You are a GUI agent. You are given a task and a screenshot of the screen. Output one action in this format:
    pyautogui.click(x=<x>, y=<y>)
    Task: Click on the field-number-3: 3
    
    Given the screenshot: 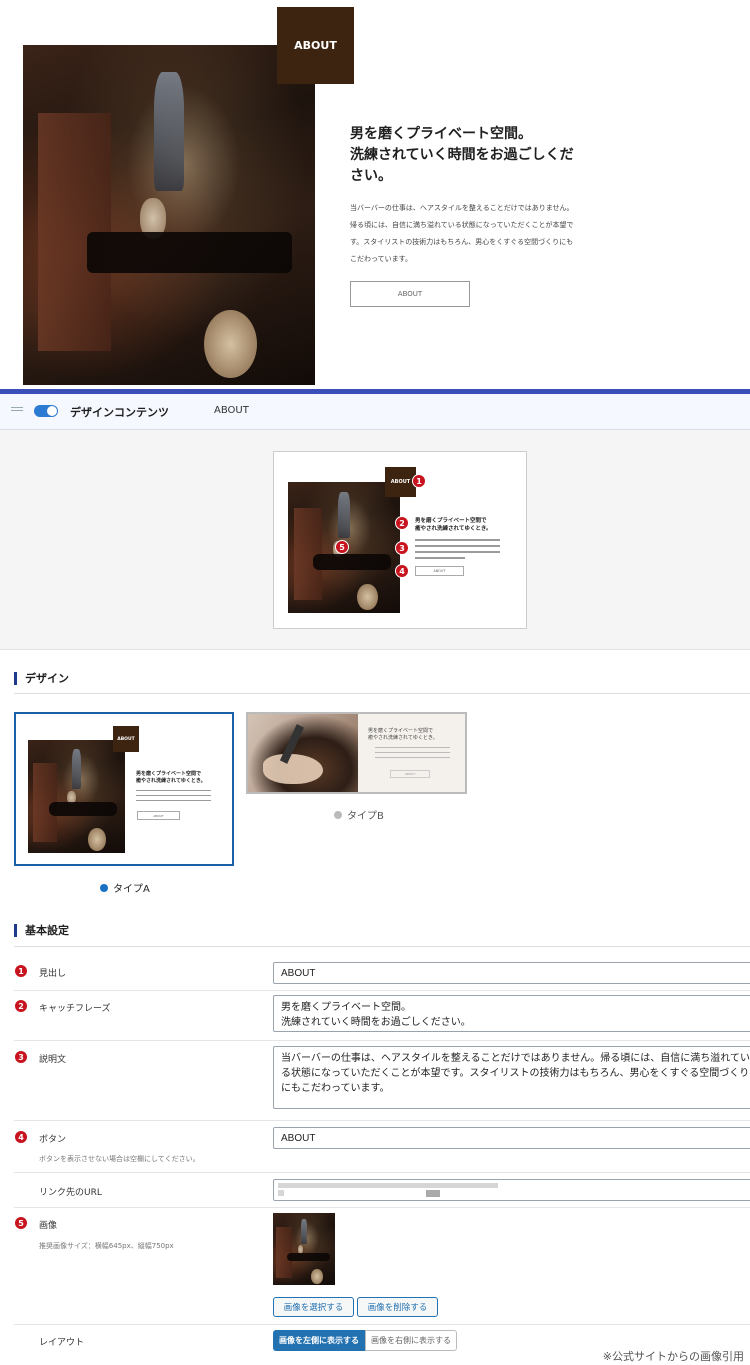 What is the action you would take?
    pyautogui.click(x=21, y=1057)
    